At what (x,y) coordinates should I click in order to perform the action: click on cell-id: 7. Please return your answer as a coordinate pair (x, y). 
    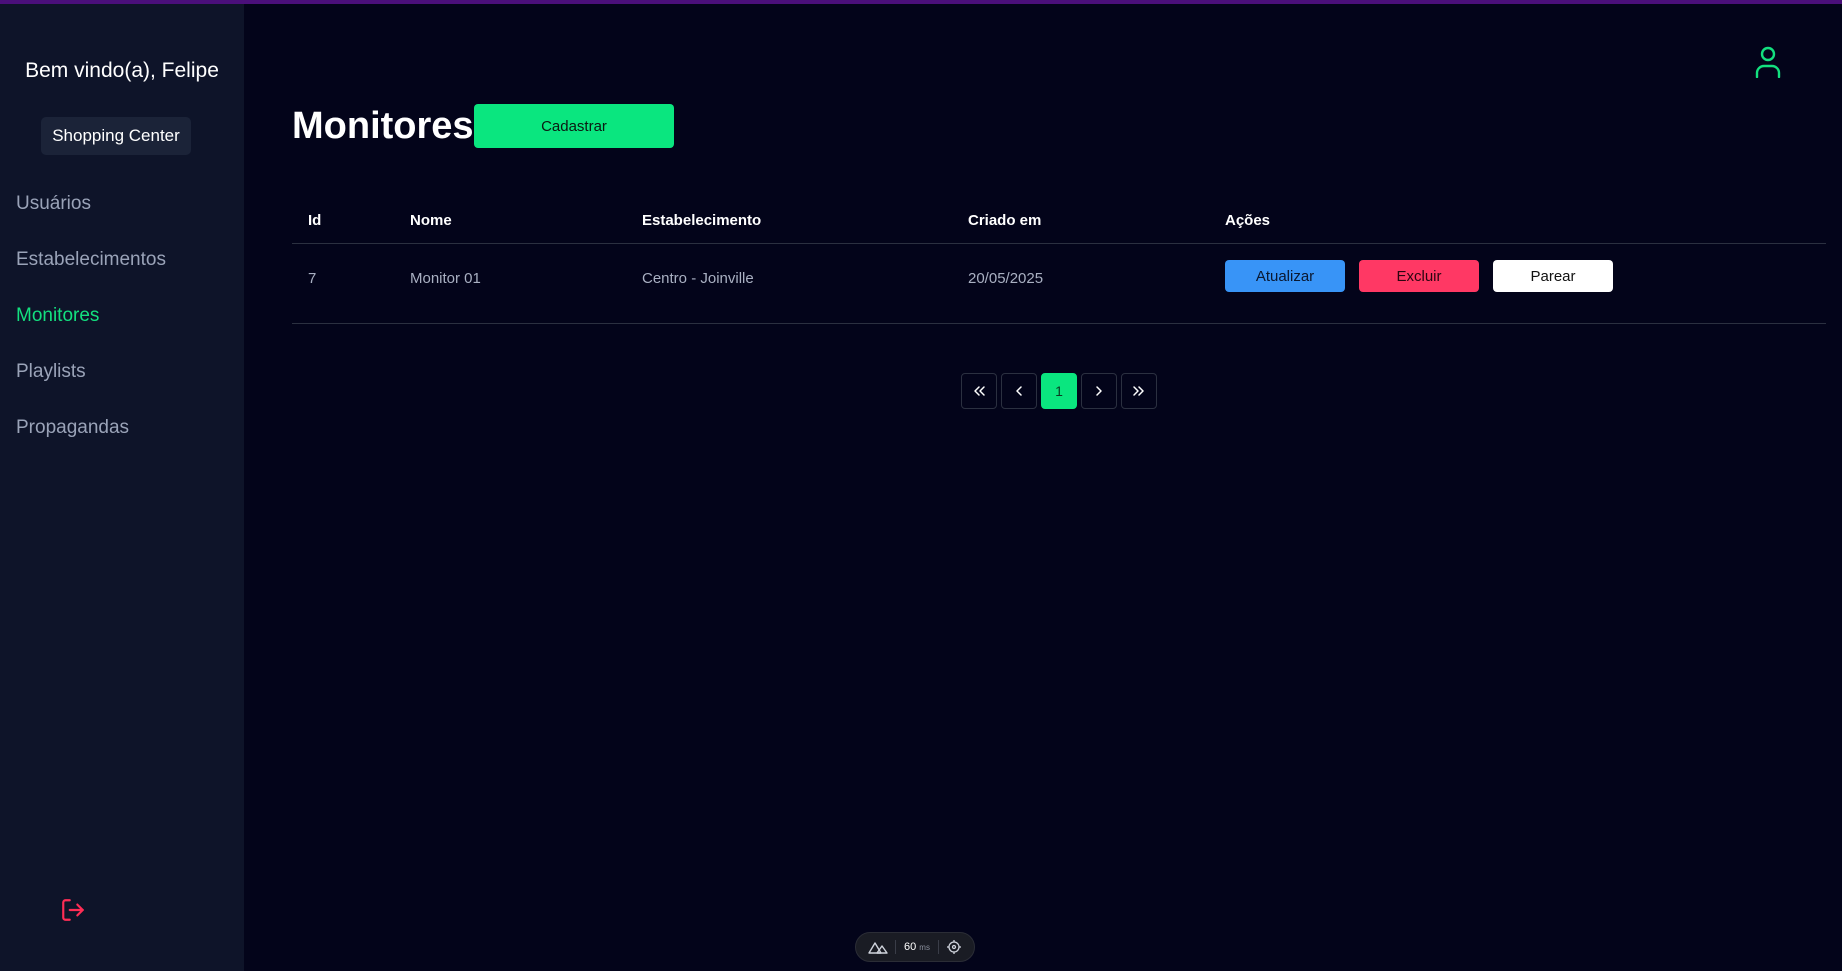
    Looking at the image, I should click on (312, 278).